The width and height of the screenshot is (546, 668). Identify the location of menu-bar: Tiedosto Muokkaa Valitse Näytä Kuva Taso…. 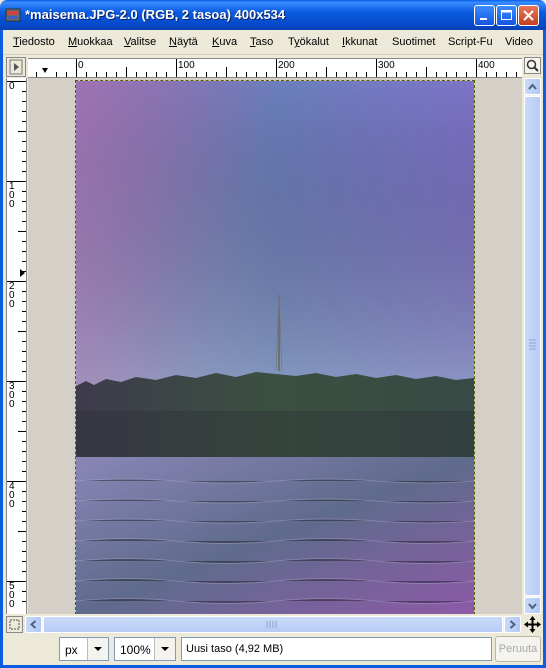
(273, 42).